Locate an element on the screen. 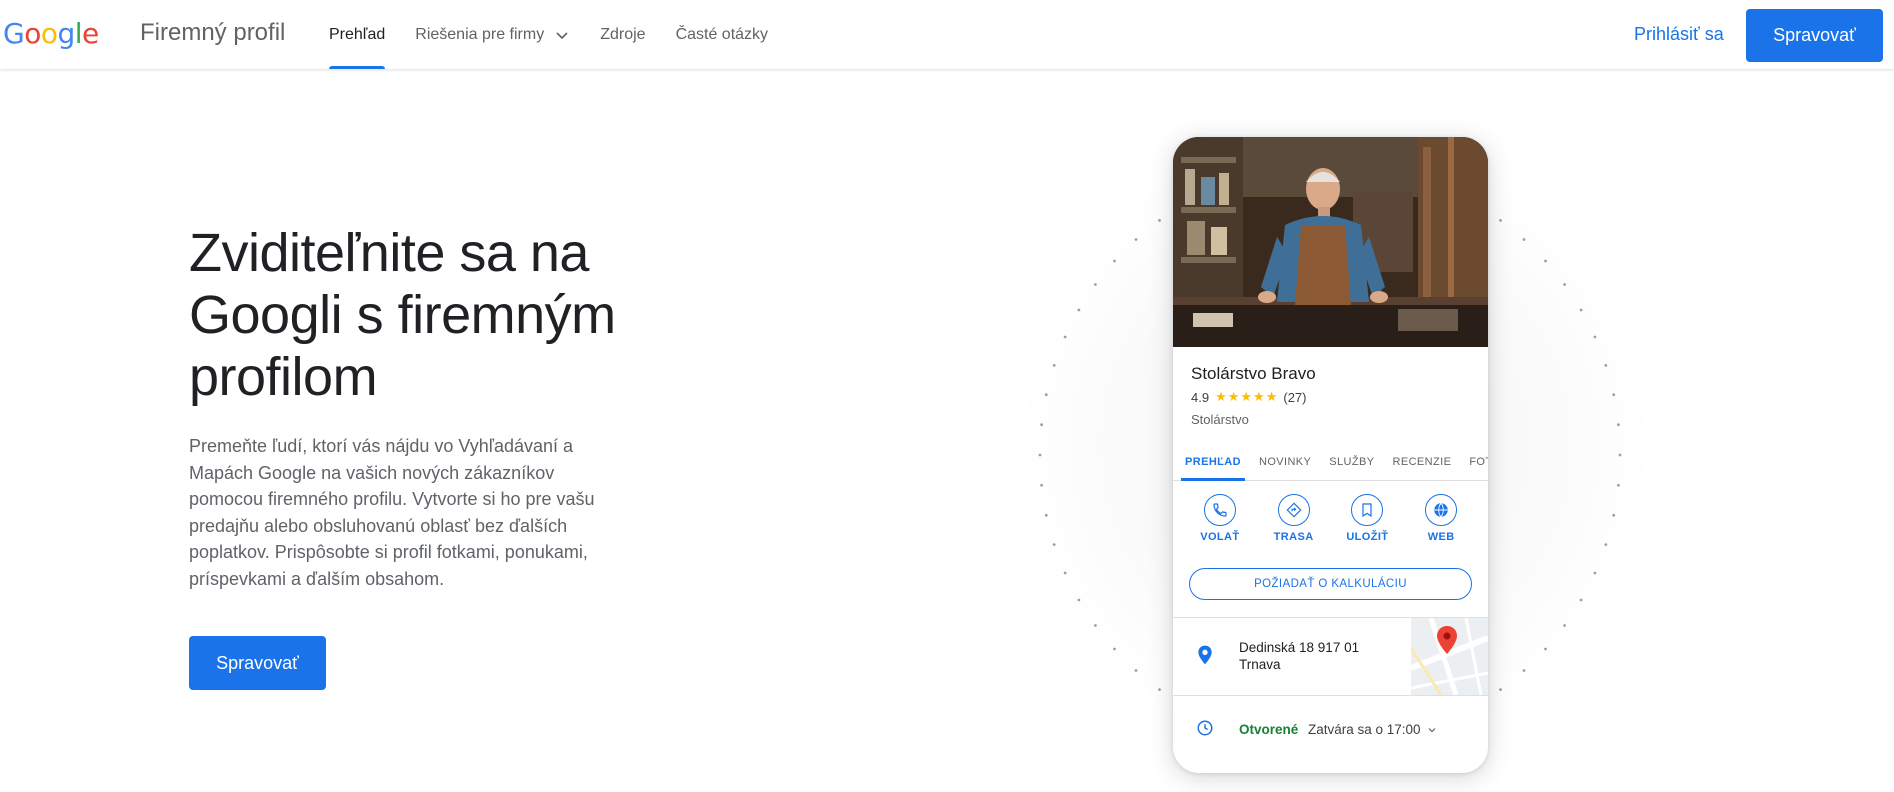  nav-item-zdroje: Zdroje is located at coordinates (622, 34).